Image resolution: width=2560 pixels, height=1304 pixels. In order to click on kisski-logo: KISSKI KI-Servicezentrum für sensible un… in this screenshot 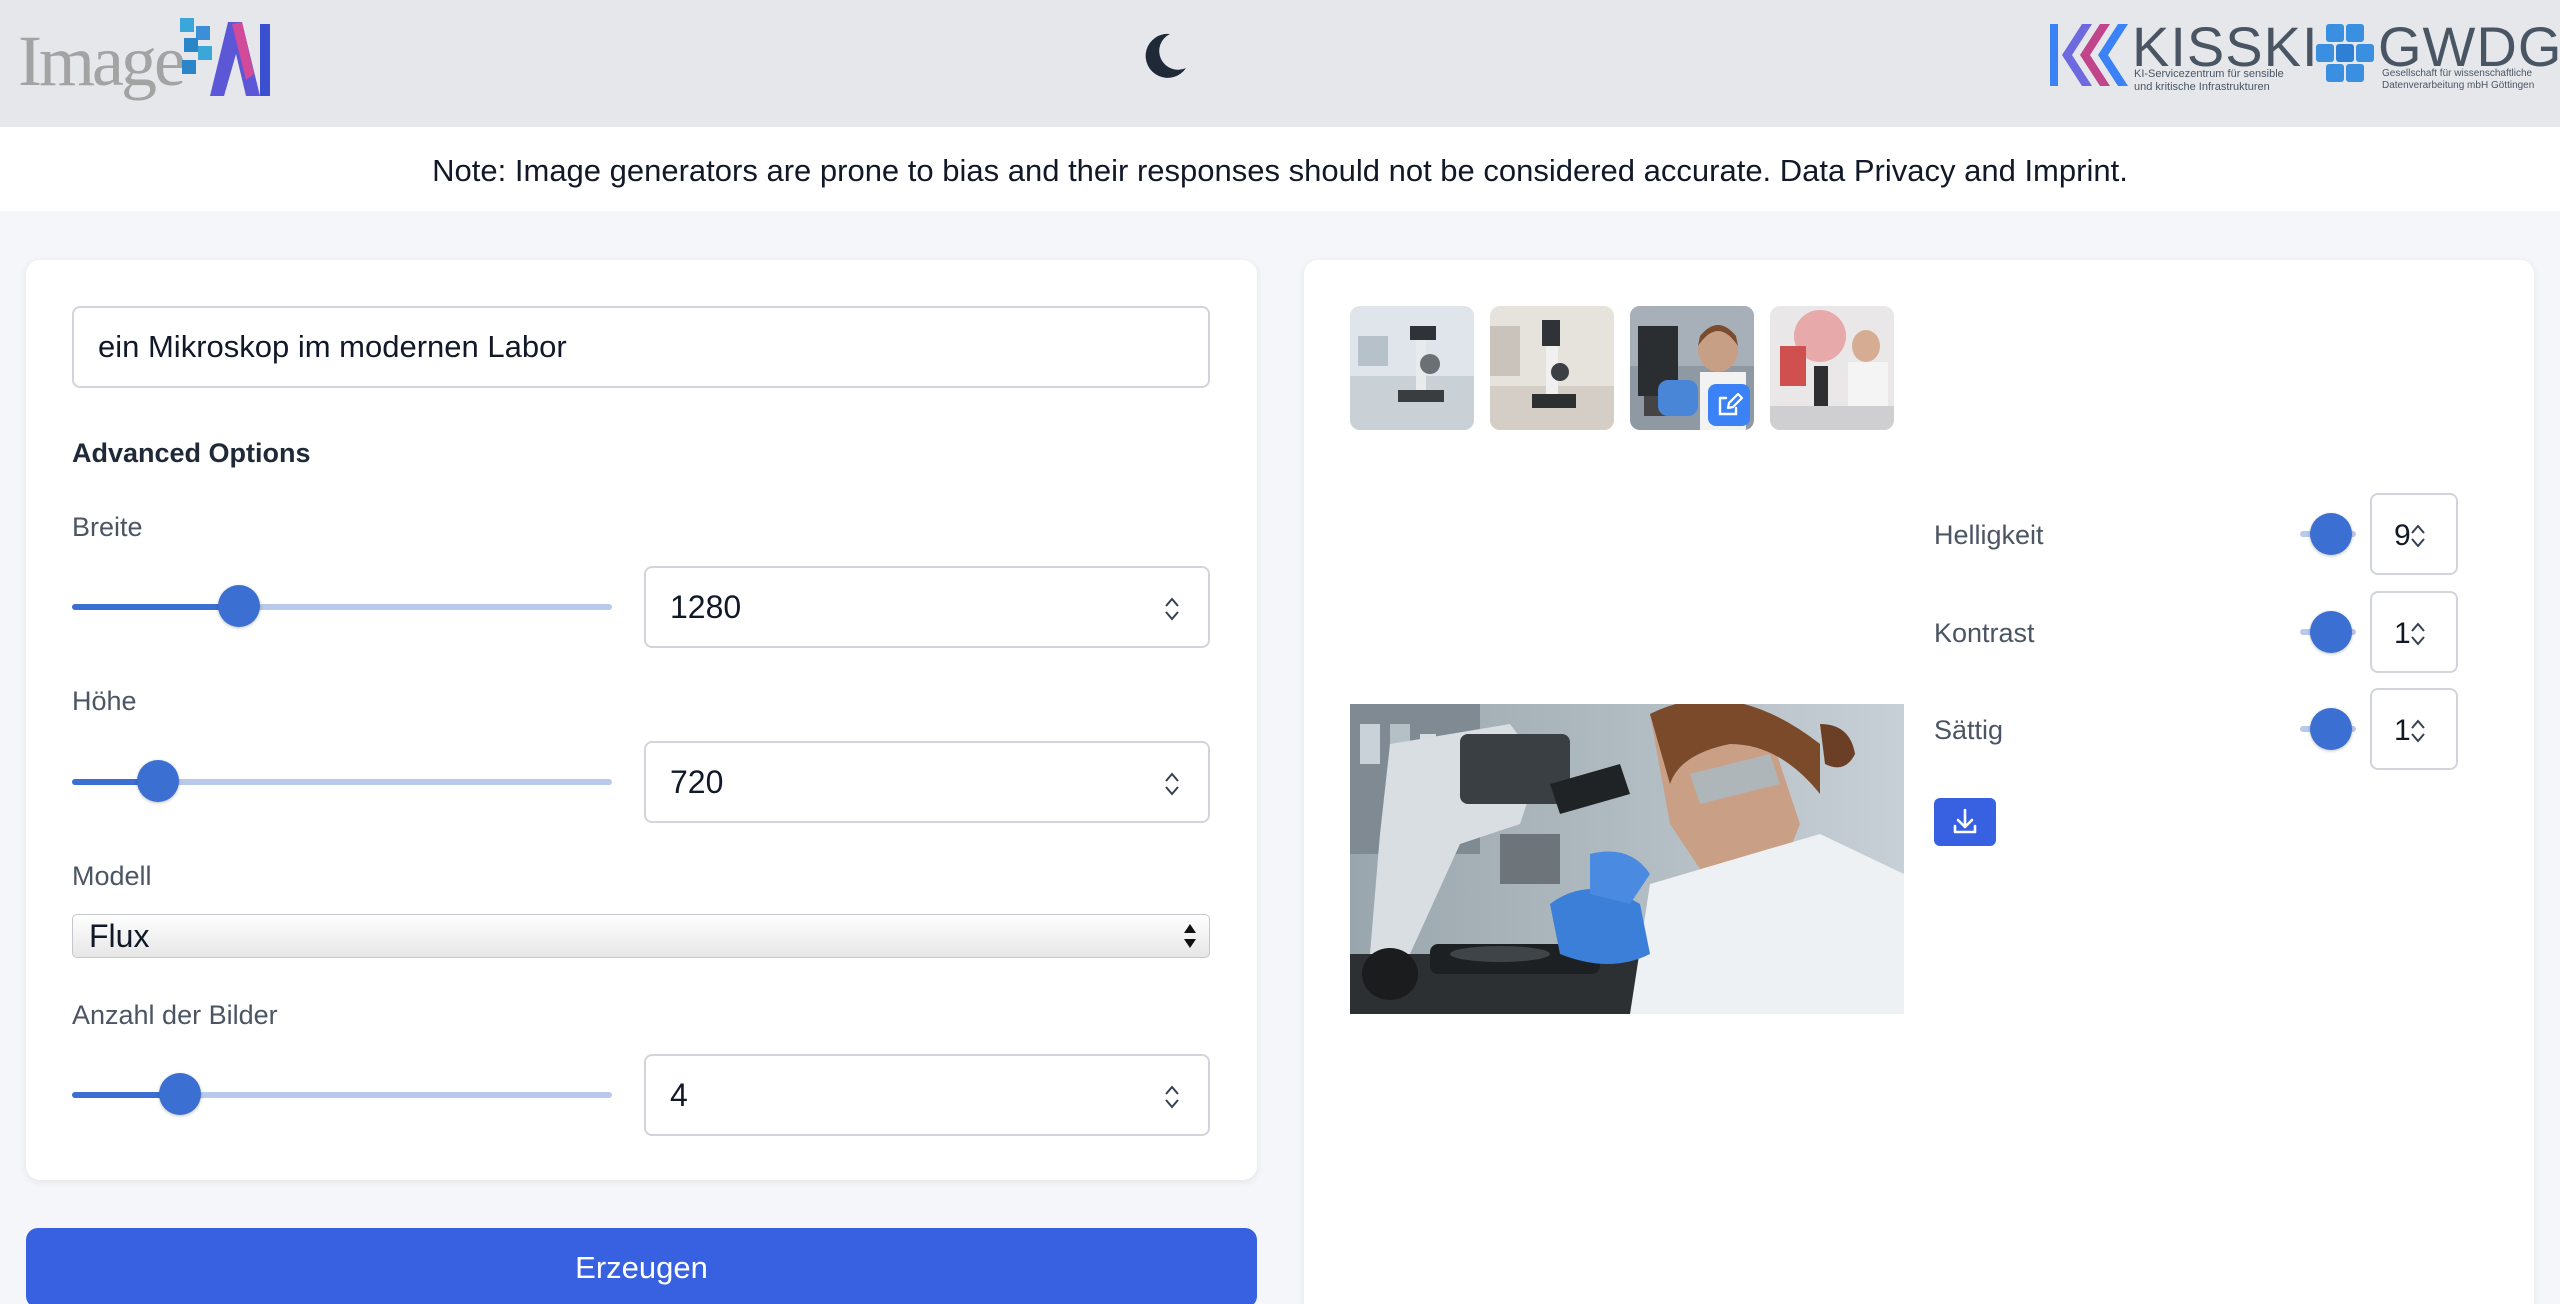, I will do `click(2184, 55)`.